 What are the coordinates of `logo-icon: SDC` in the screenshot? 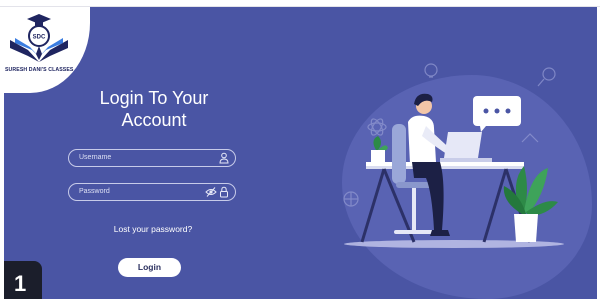 It's located at (39, 38).